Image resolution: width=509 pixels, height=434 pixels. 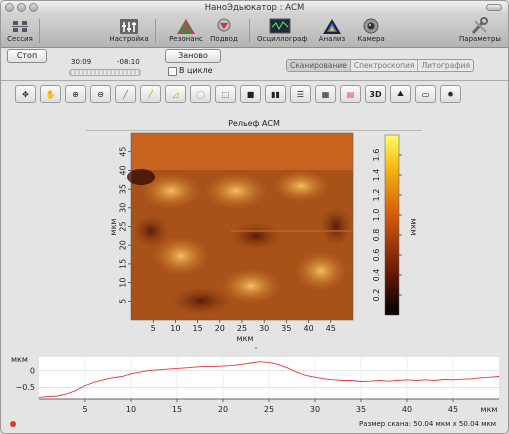 What do you see at coordinates (153, 328) in the screenshot?
I see `image-x-tick-label: 5` at bounding box center [153, 328].